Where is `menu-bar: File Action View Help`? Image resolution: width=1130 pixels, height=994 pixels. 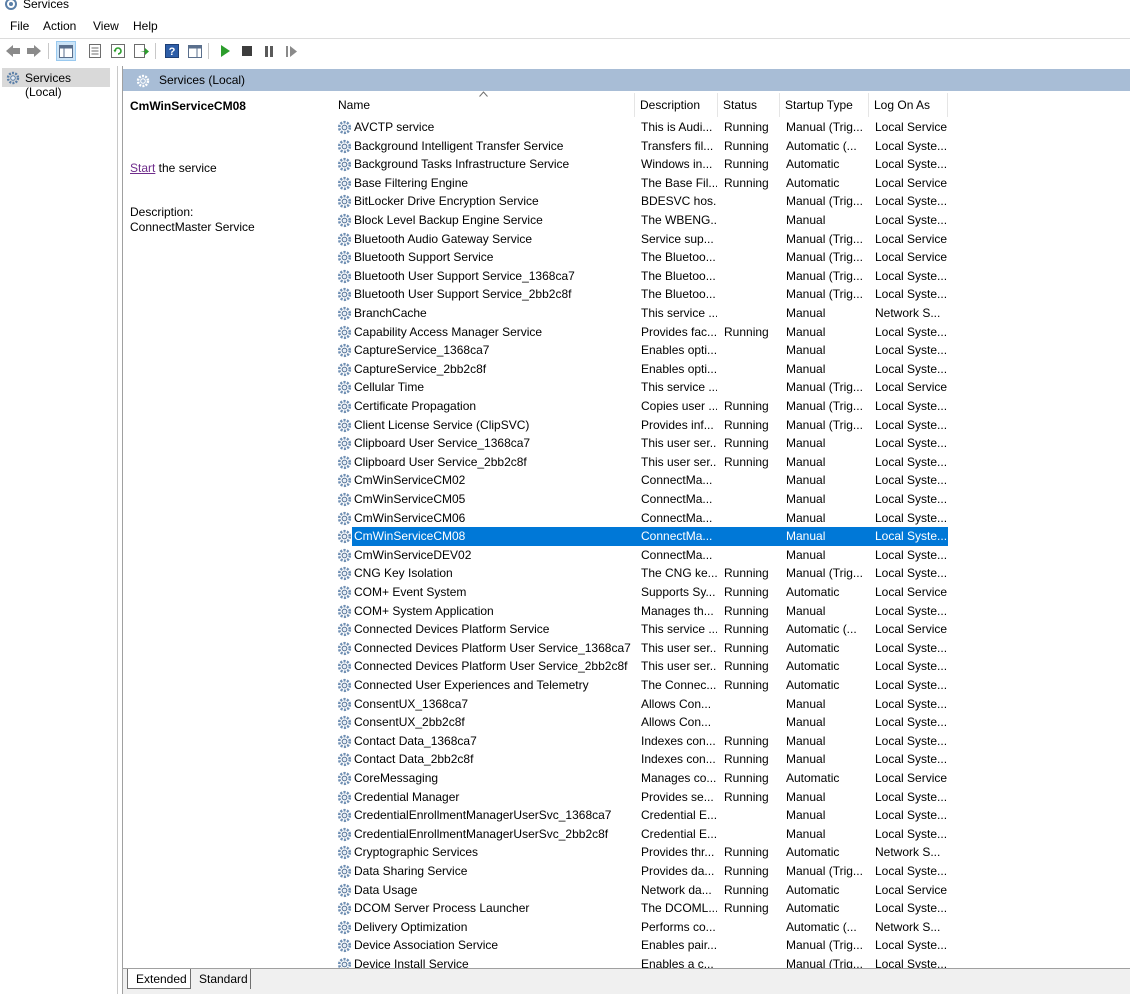 menu-bar: File Action View Help is located at coordinates (565, 26).